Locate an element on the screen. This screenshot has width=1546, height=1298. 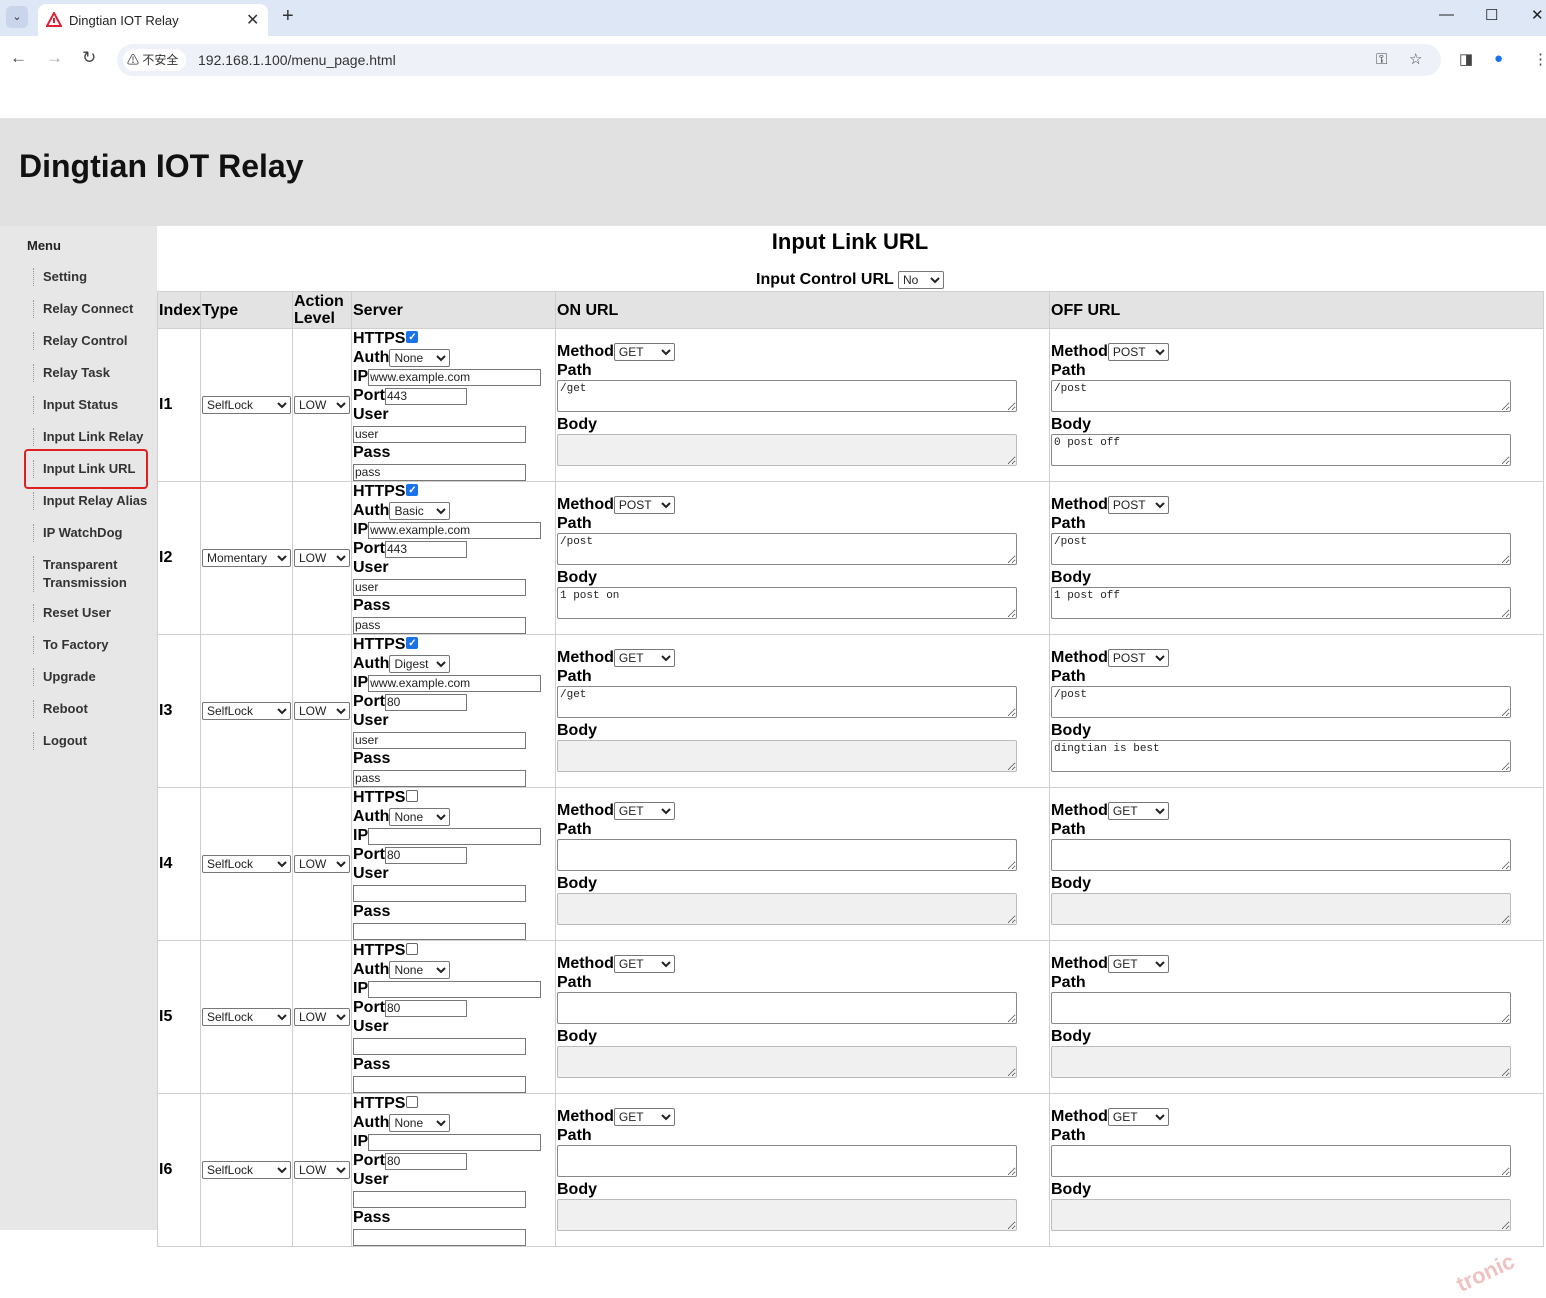
key-icon: ⚿ is located at coordinates (1381, 59).